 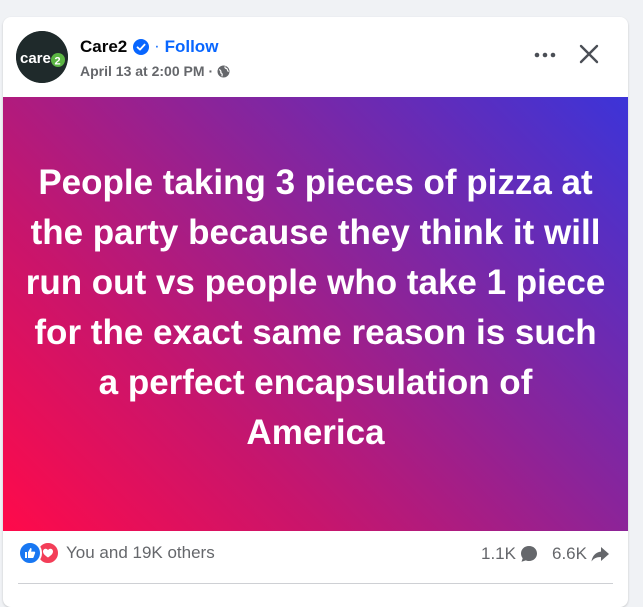 What do you see at coordinates (315, 562) in the screenshot?
I see `post-footer: You and 19K others 1.1K 6.6K` at bounding box center [315, 562].